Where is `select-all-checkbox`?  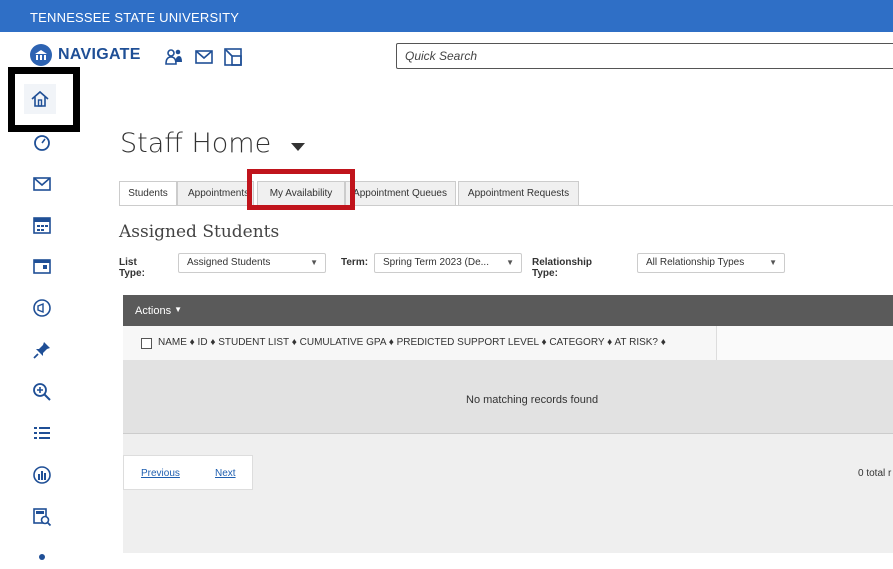 select-all-checkbox is located at coordinates (146, 343).